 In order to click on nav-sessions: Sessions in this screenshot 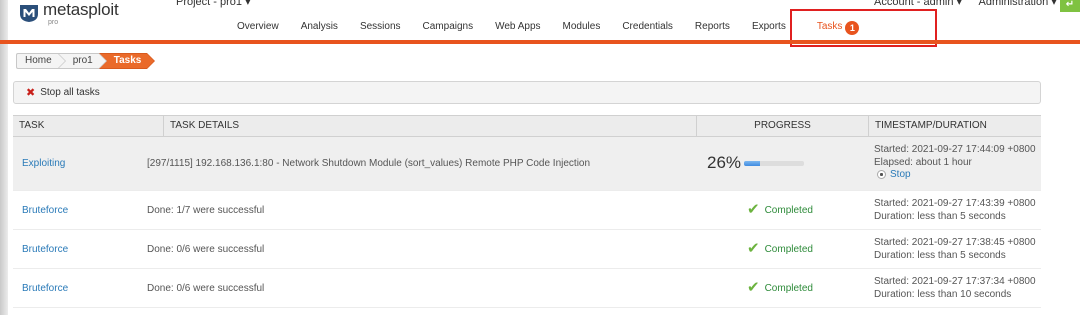, I will do `click(380, 28)`.